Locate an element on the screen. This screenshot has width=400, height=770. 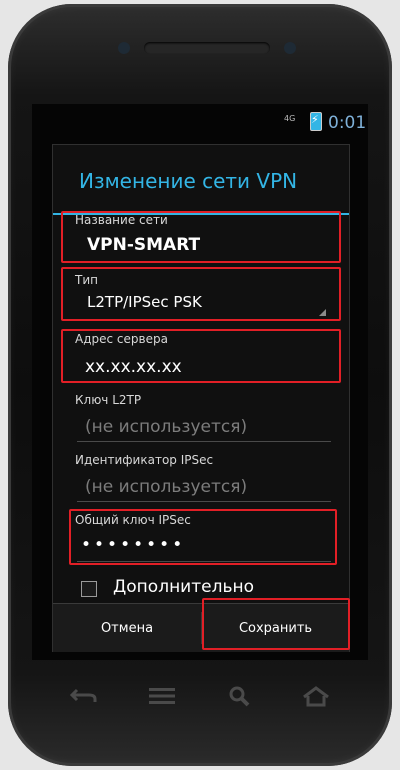
cancel-button: Отмена is located at coordinates (127, 628).